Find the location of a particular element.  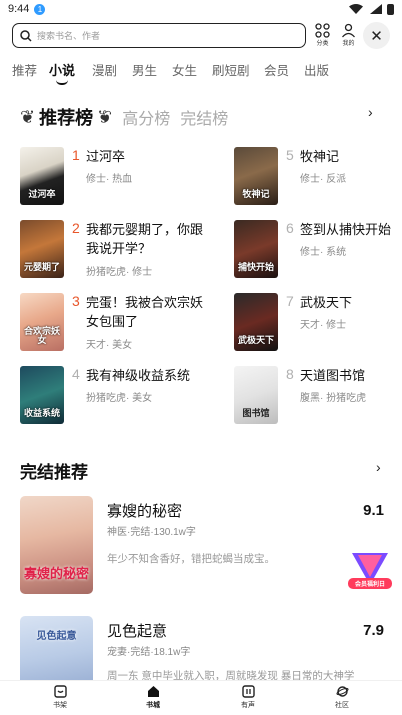

rank-number: 3 is located at coordinates (76, 301).